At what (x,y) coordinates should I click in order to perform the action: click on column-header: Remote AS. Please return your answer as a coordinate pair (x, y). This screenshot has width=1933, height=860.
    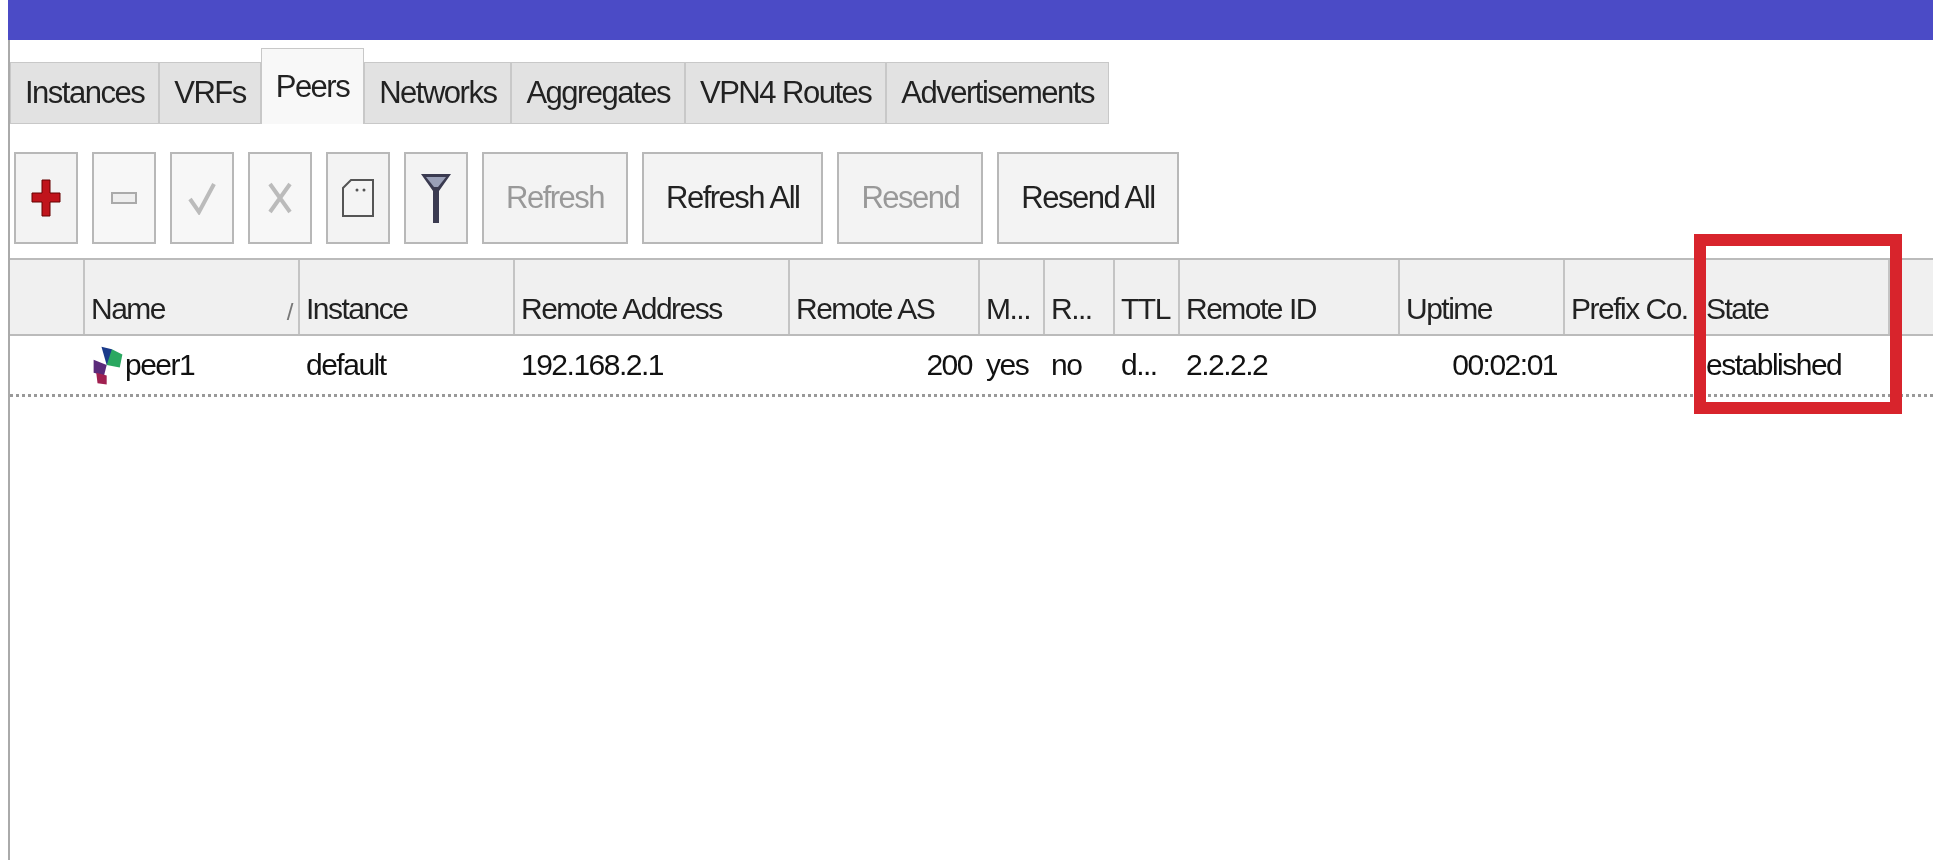
    Looking at the image, I should click on (885, 297).